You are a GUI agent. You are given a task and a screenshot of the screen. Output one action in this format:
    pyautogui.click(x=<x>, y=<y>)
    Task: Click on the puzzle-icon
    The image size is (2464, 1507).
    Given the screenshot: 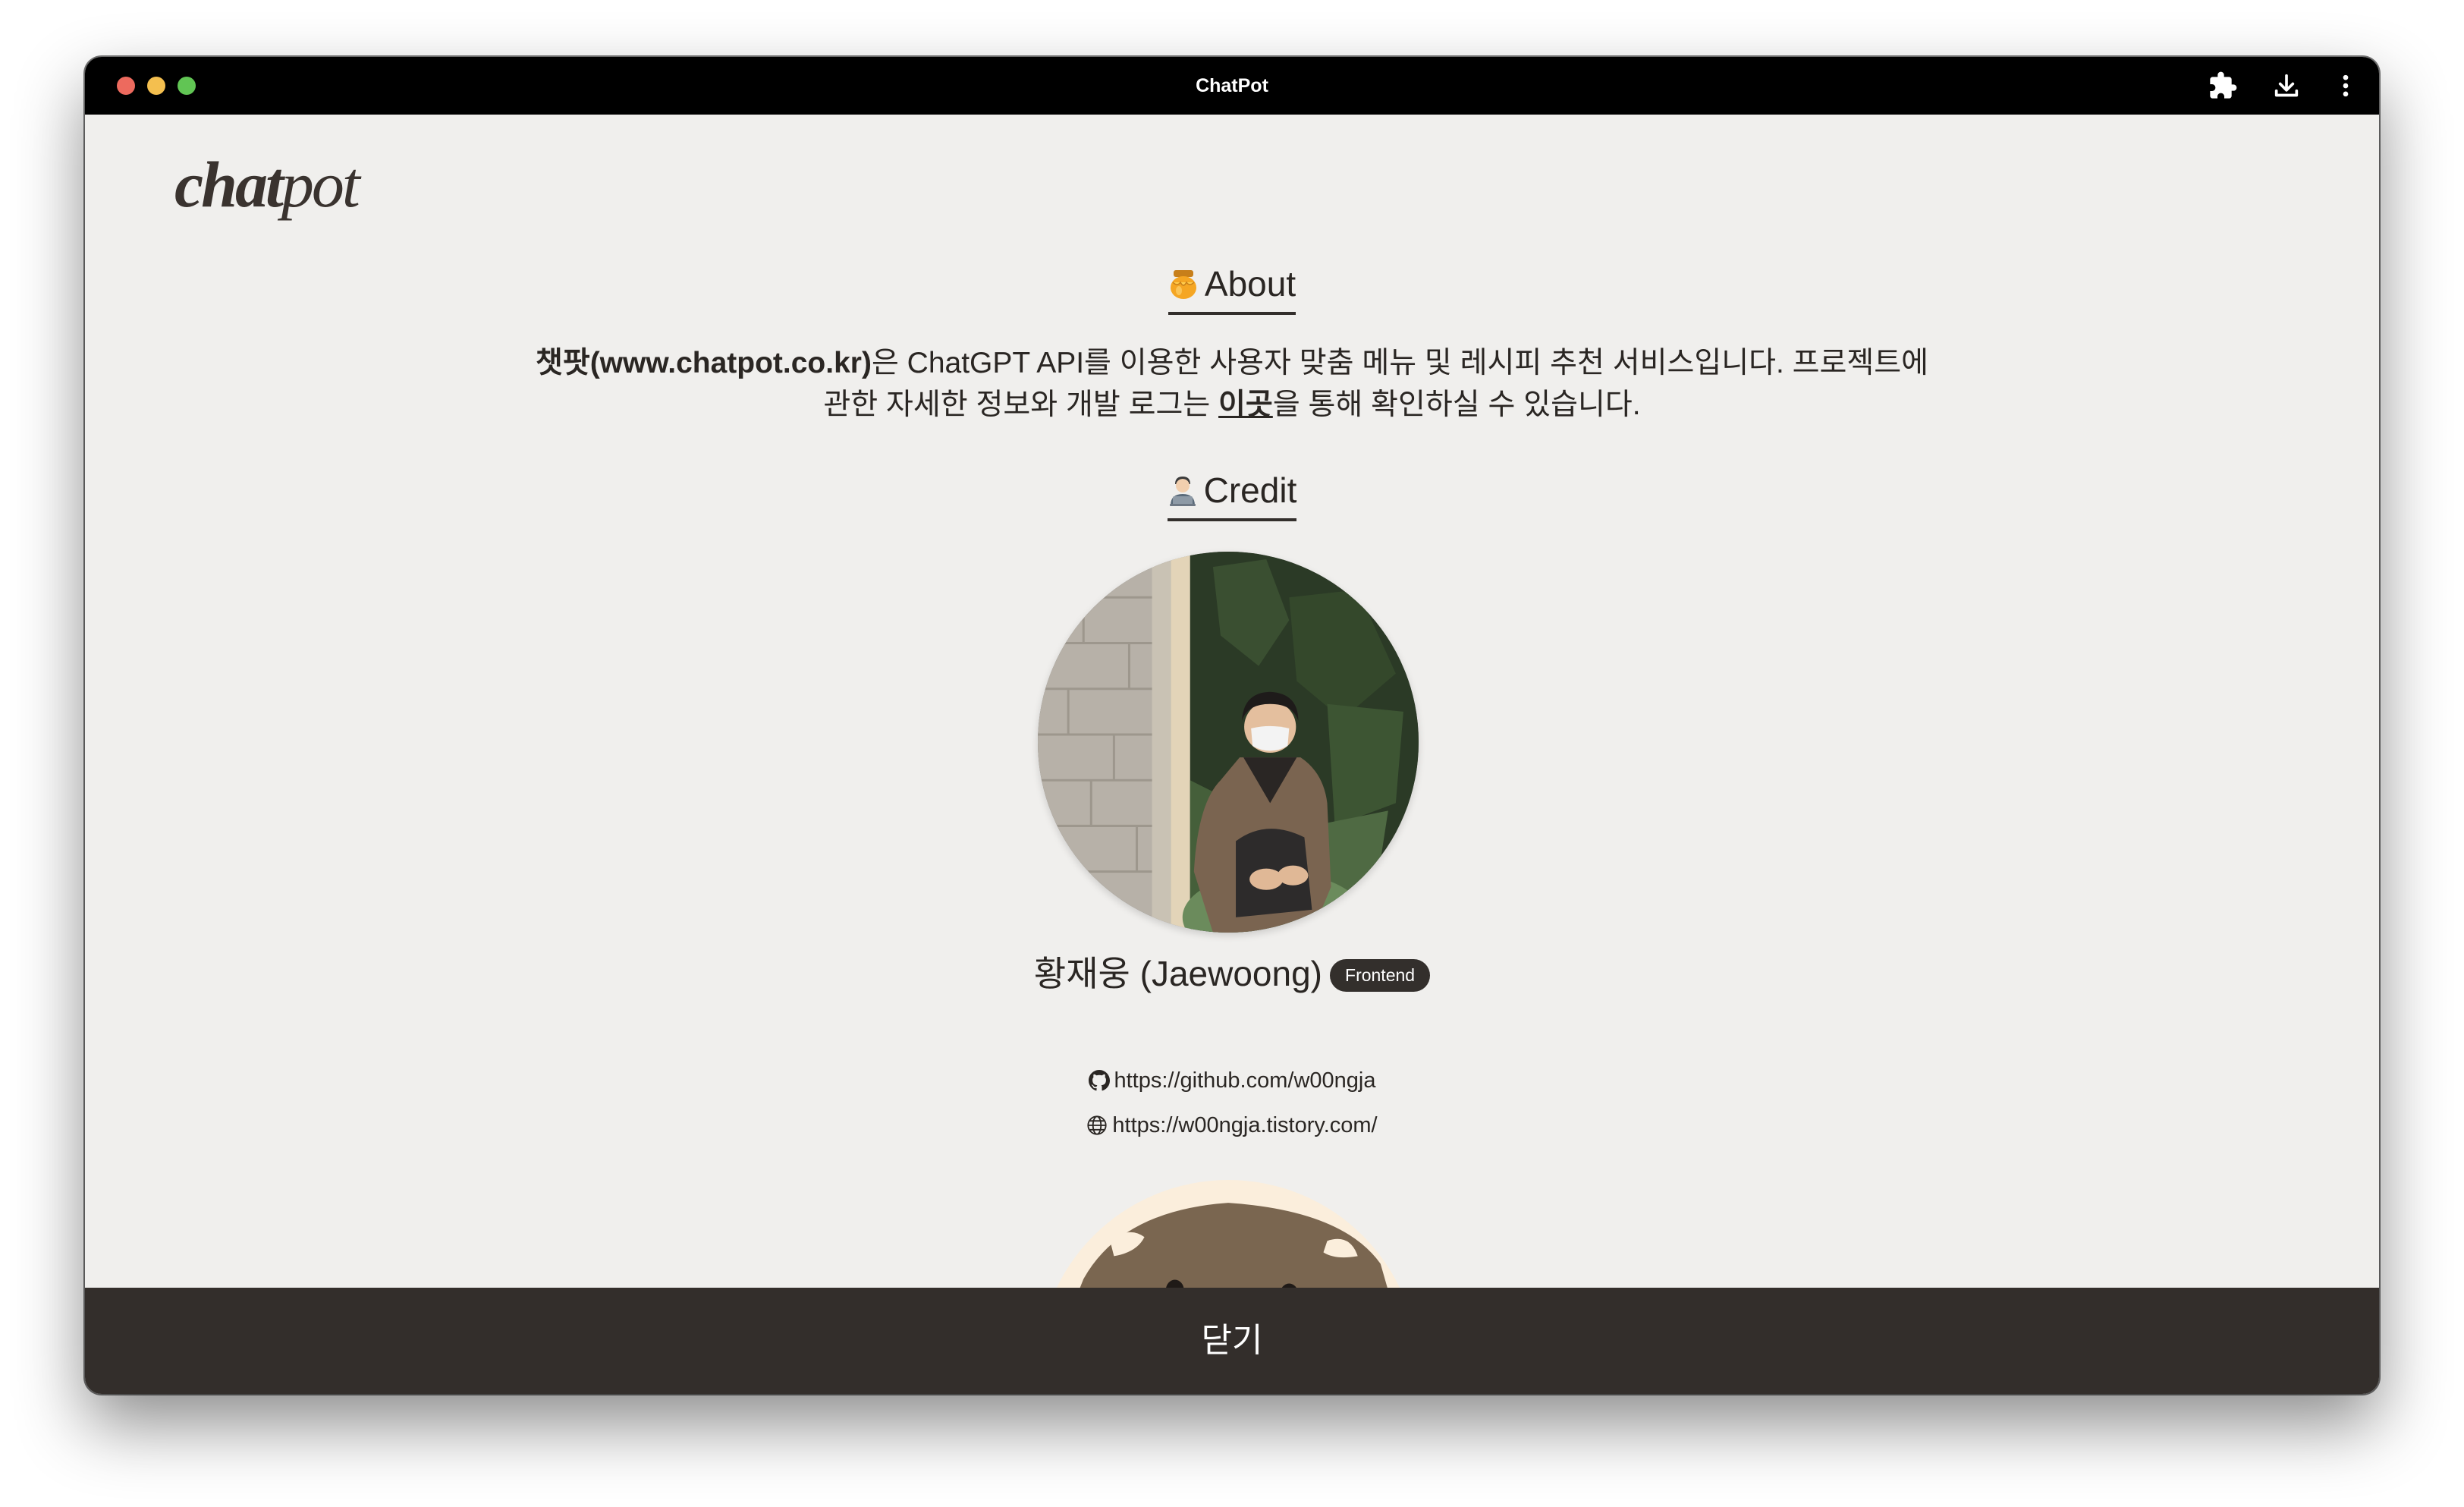 What is the action you would take?
    pyautogui.click(x=2223, y=86)
    